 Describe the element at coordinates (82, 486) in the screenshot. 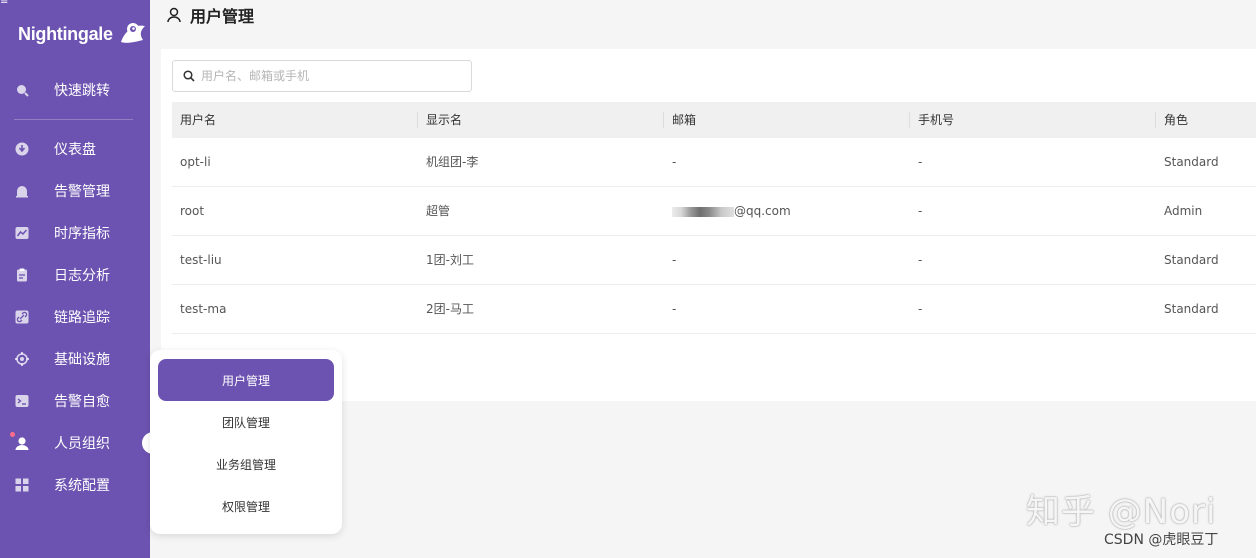

I see `sidebar-item-label: 系统配置` at that location.